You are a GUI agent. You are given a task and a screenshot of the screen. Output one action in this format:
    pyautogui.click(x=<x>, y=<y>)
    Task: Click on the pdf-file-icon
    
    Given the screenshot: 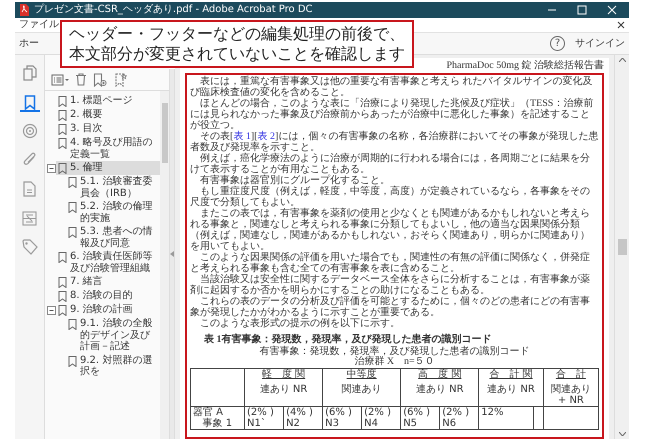 What is the action you would take?
    pyautogui.click(x=24, y=10)
    